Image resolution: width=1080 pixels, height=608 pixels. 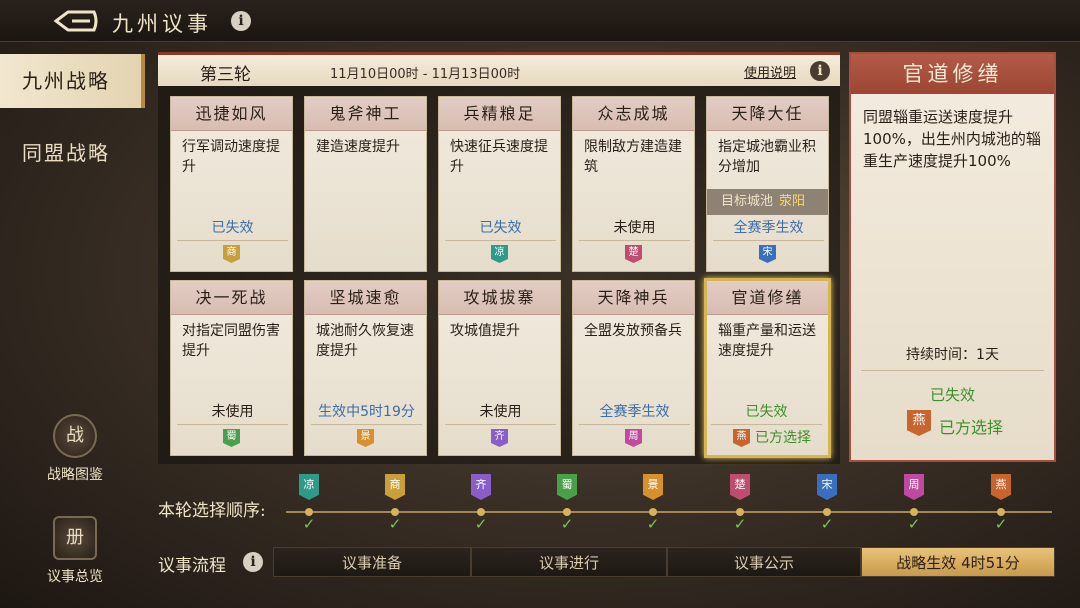 I want to click on tab-jiuzhou-strategy: 九州战略, so click(x=72, y=81).